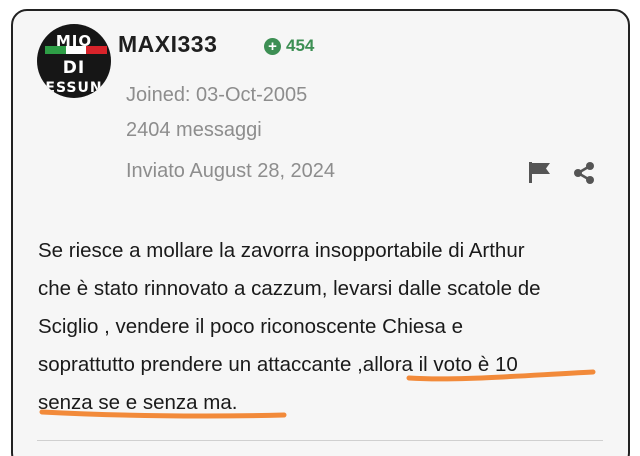 This screenshot has width=640, height=456. I want to click on post-date: Inviato August 28, 2024, so click(230, 171).